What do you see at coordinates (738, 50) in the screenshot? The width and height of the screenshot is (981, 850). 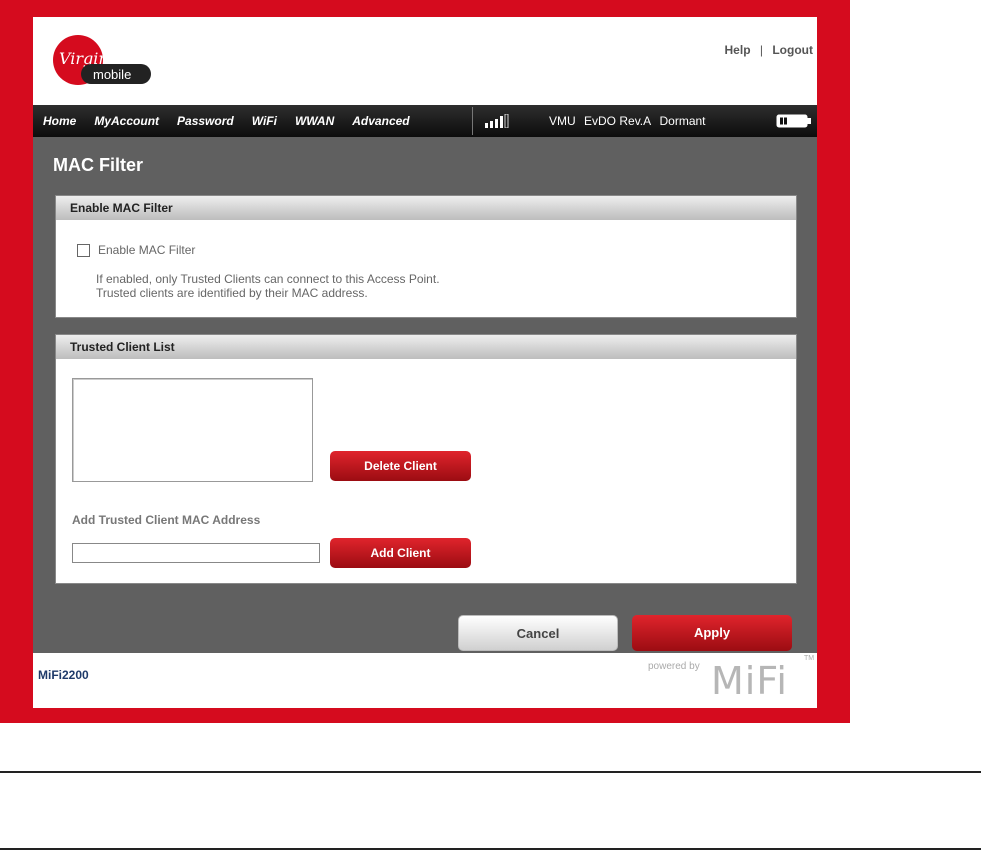 I see `help-link: Help` at bounding box center [738, 50].